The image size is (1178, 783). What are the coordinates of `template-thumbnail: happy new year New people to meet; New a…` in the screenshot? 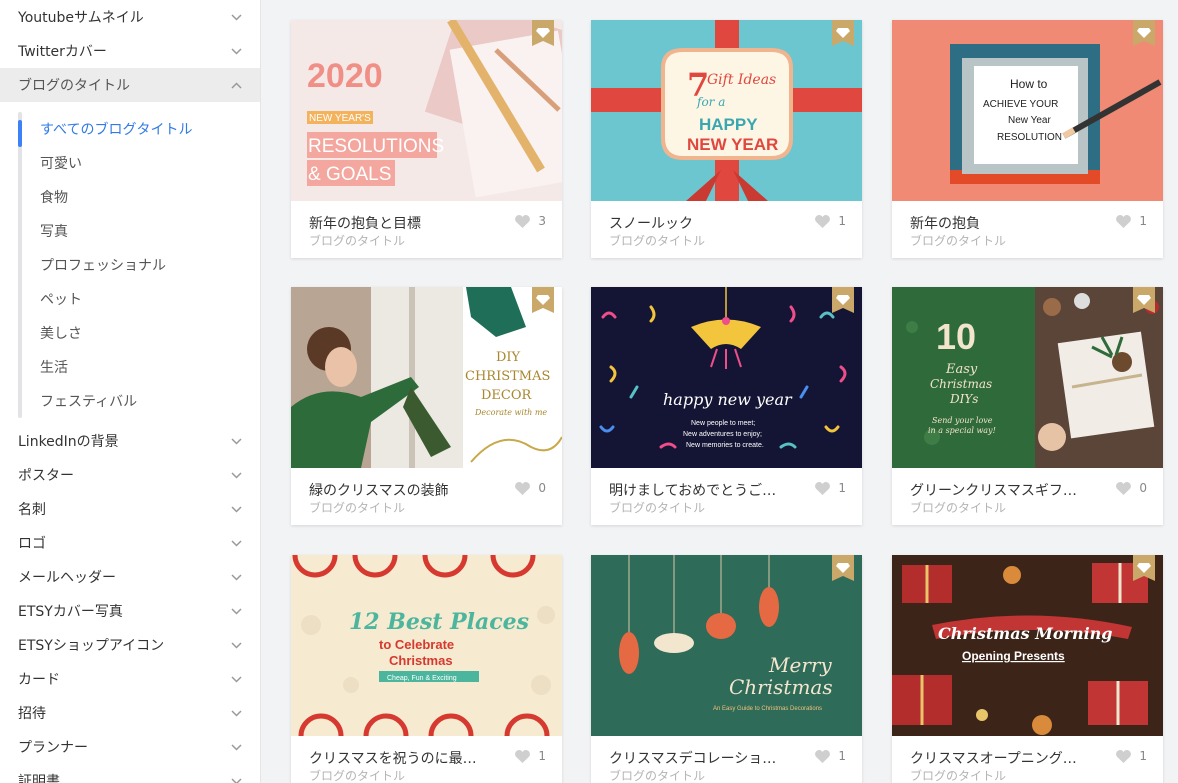 It's located at (726, 377).